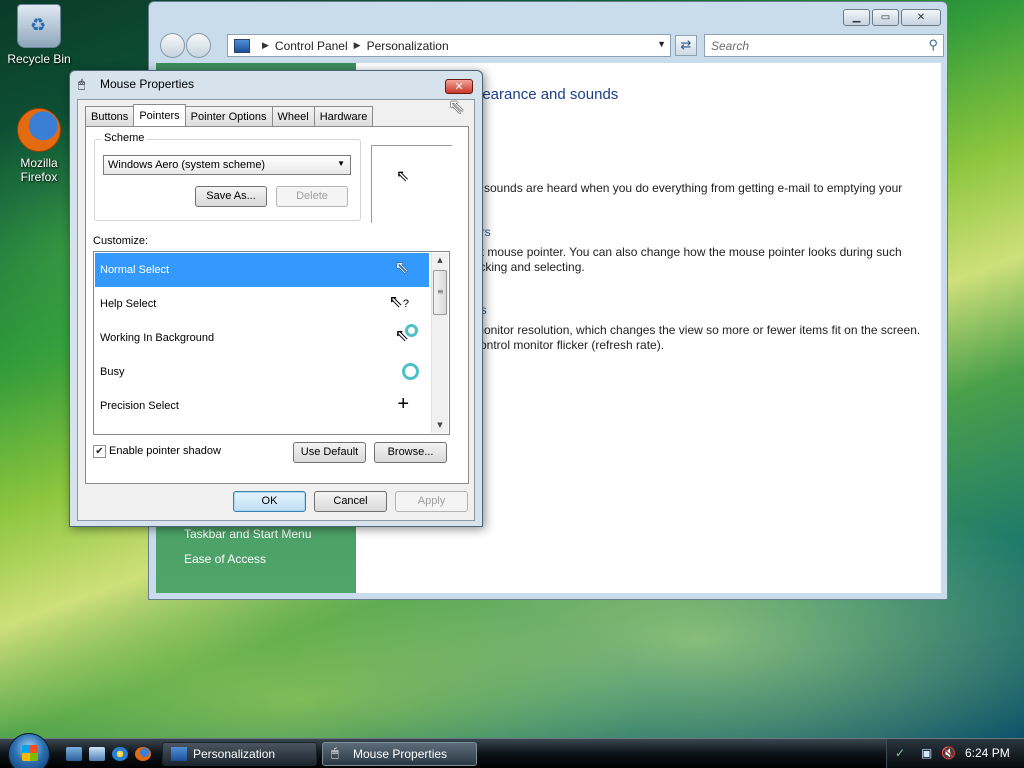 This screenshot has height=768, width=1024. Describe the element at coordinates (440, 425) in the screenshot. I see `scroll-down-arrow-icon: ▼` at that location.